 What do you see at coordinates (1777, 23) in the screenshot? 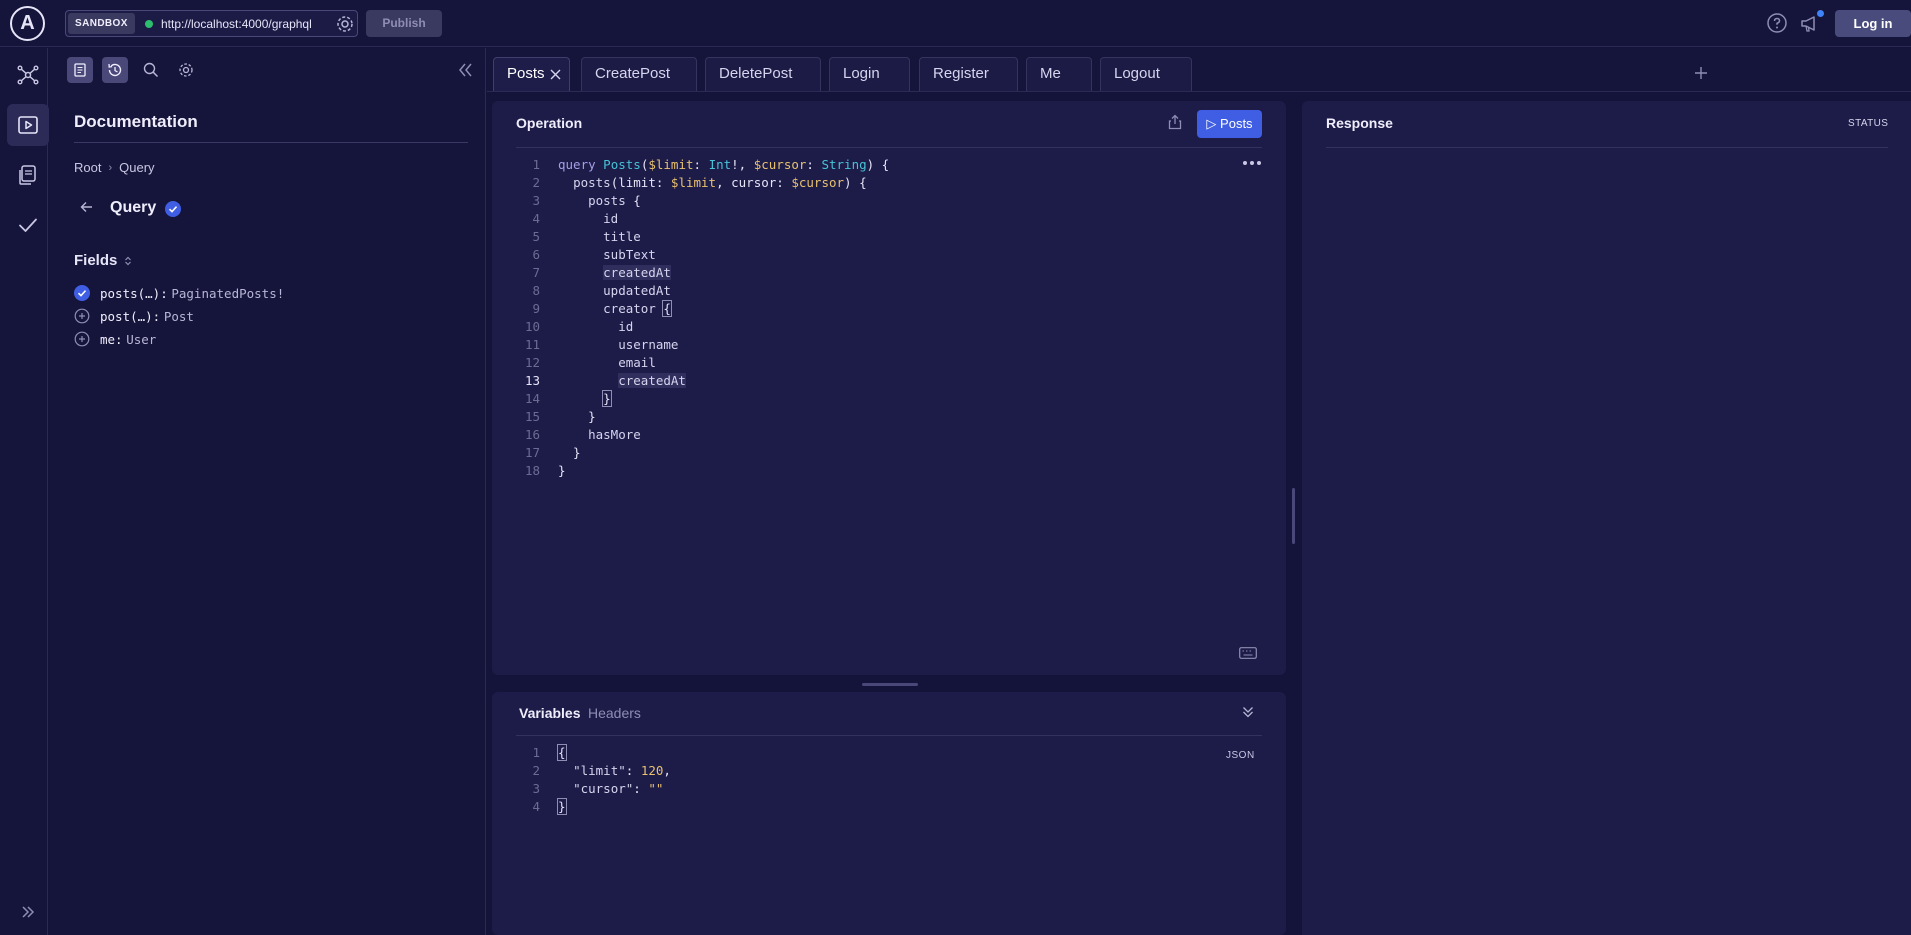
I see `help-icon` at bounding box center [1777, 23].